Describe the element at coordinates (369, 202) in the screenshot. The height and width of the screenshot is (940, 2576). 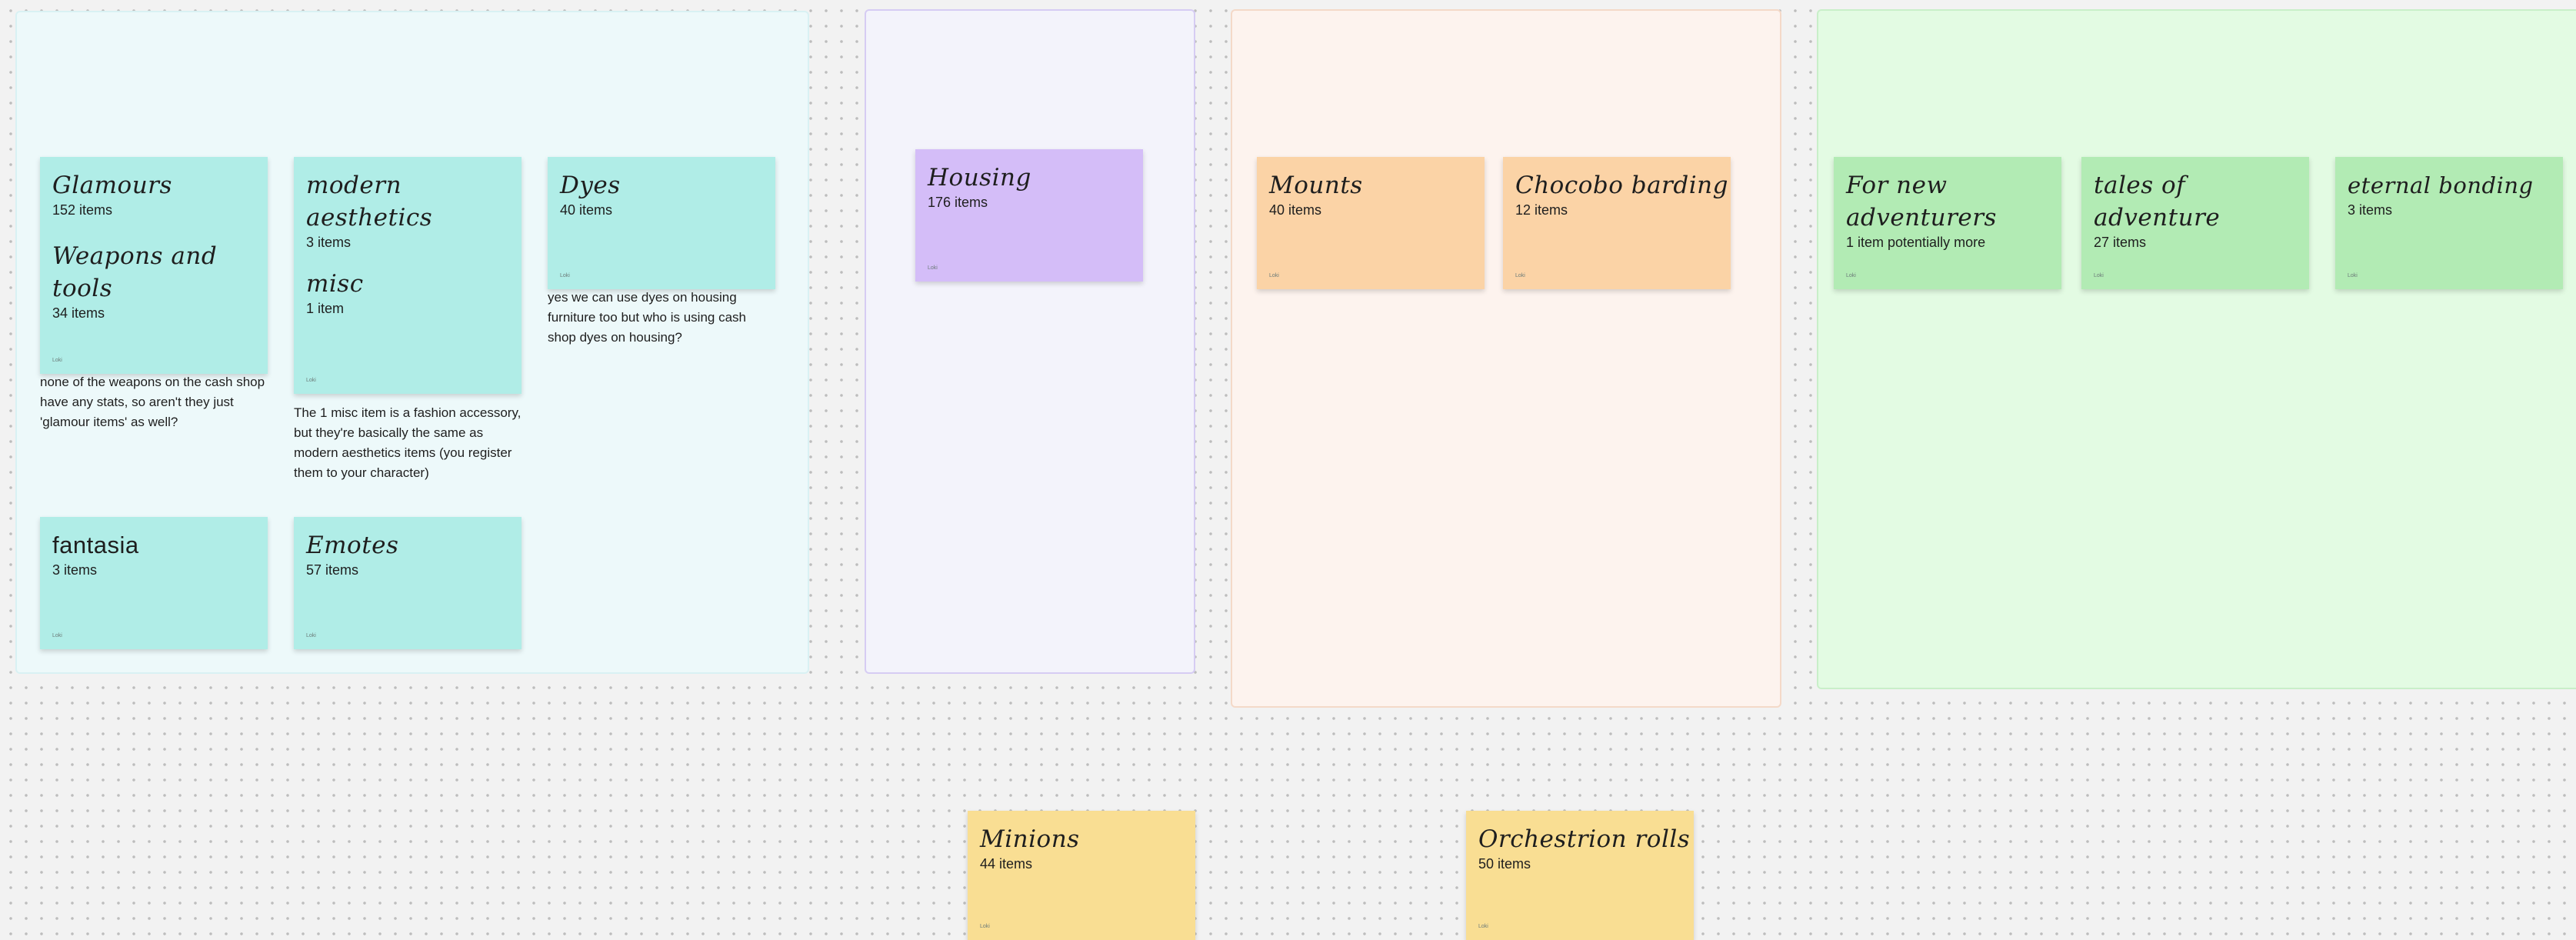
I see `sticky-title: modern aesthetics` at that location.